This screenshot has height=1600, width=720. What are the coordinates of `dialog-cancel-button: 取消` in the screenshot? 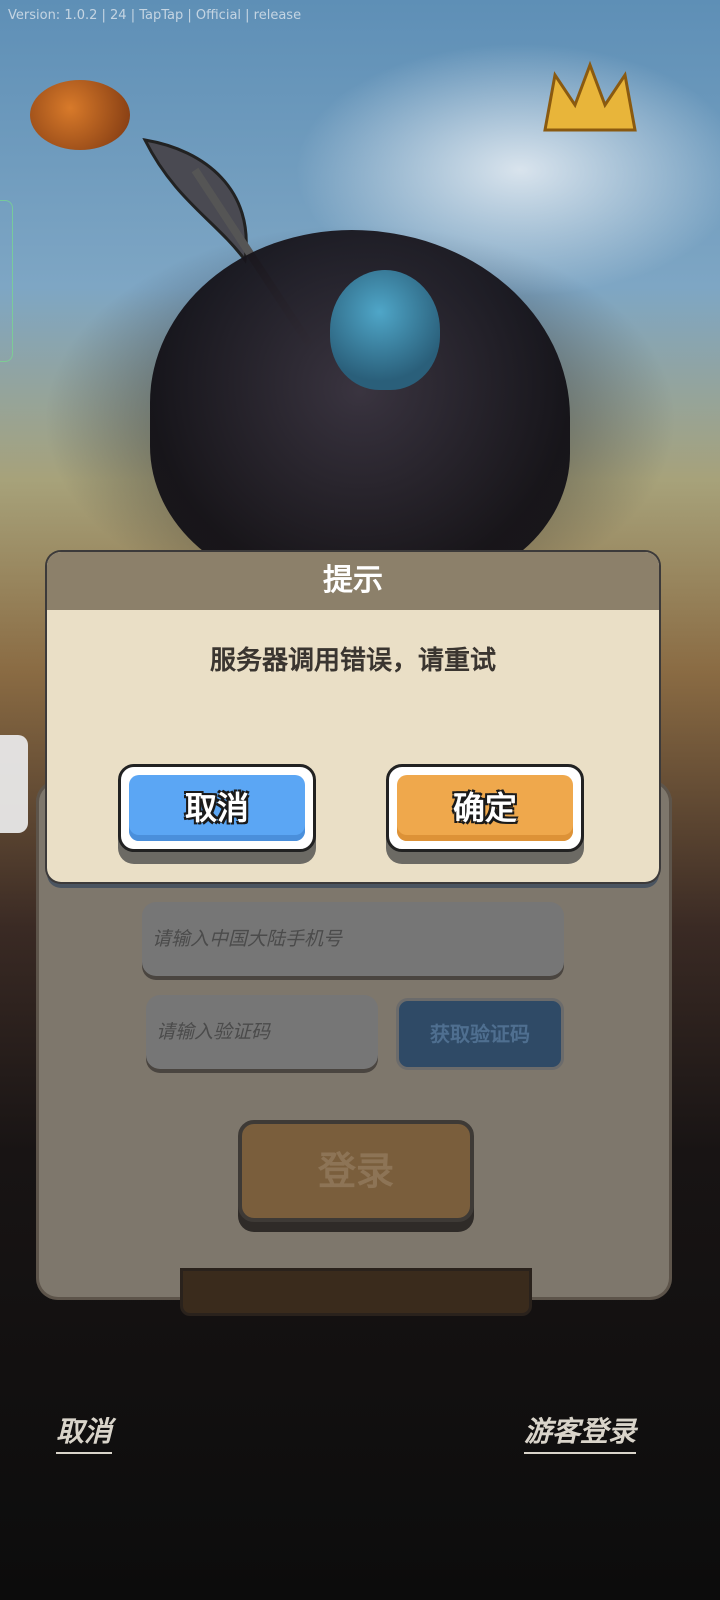 It's located at (217, 808).